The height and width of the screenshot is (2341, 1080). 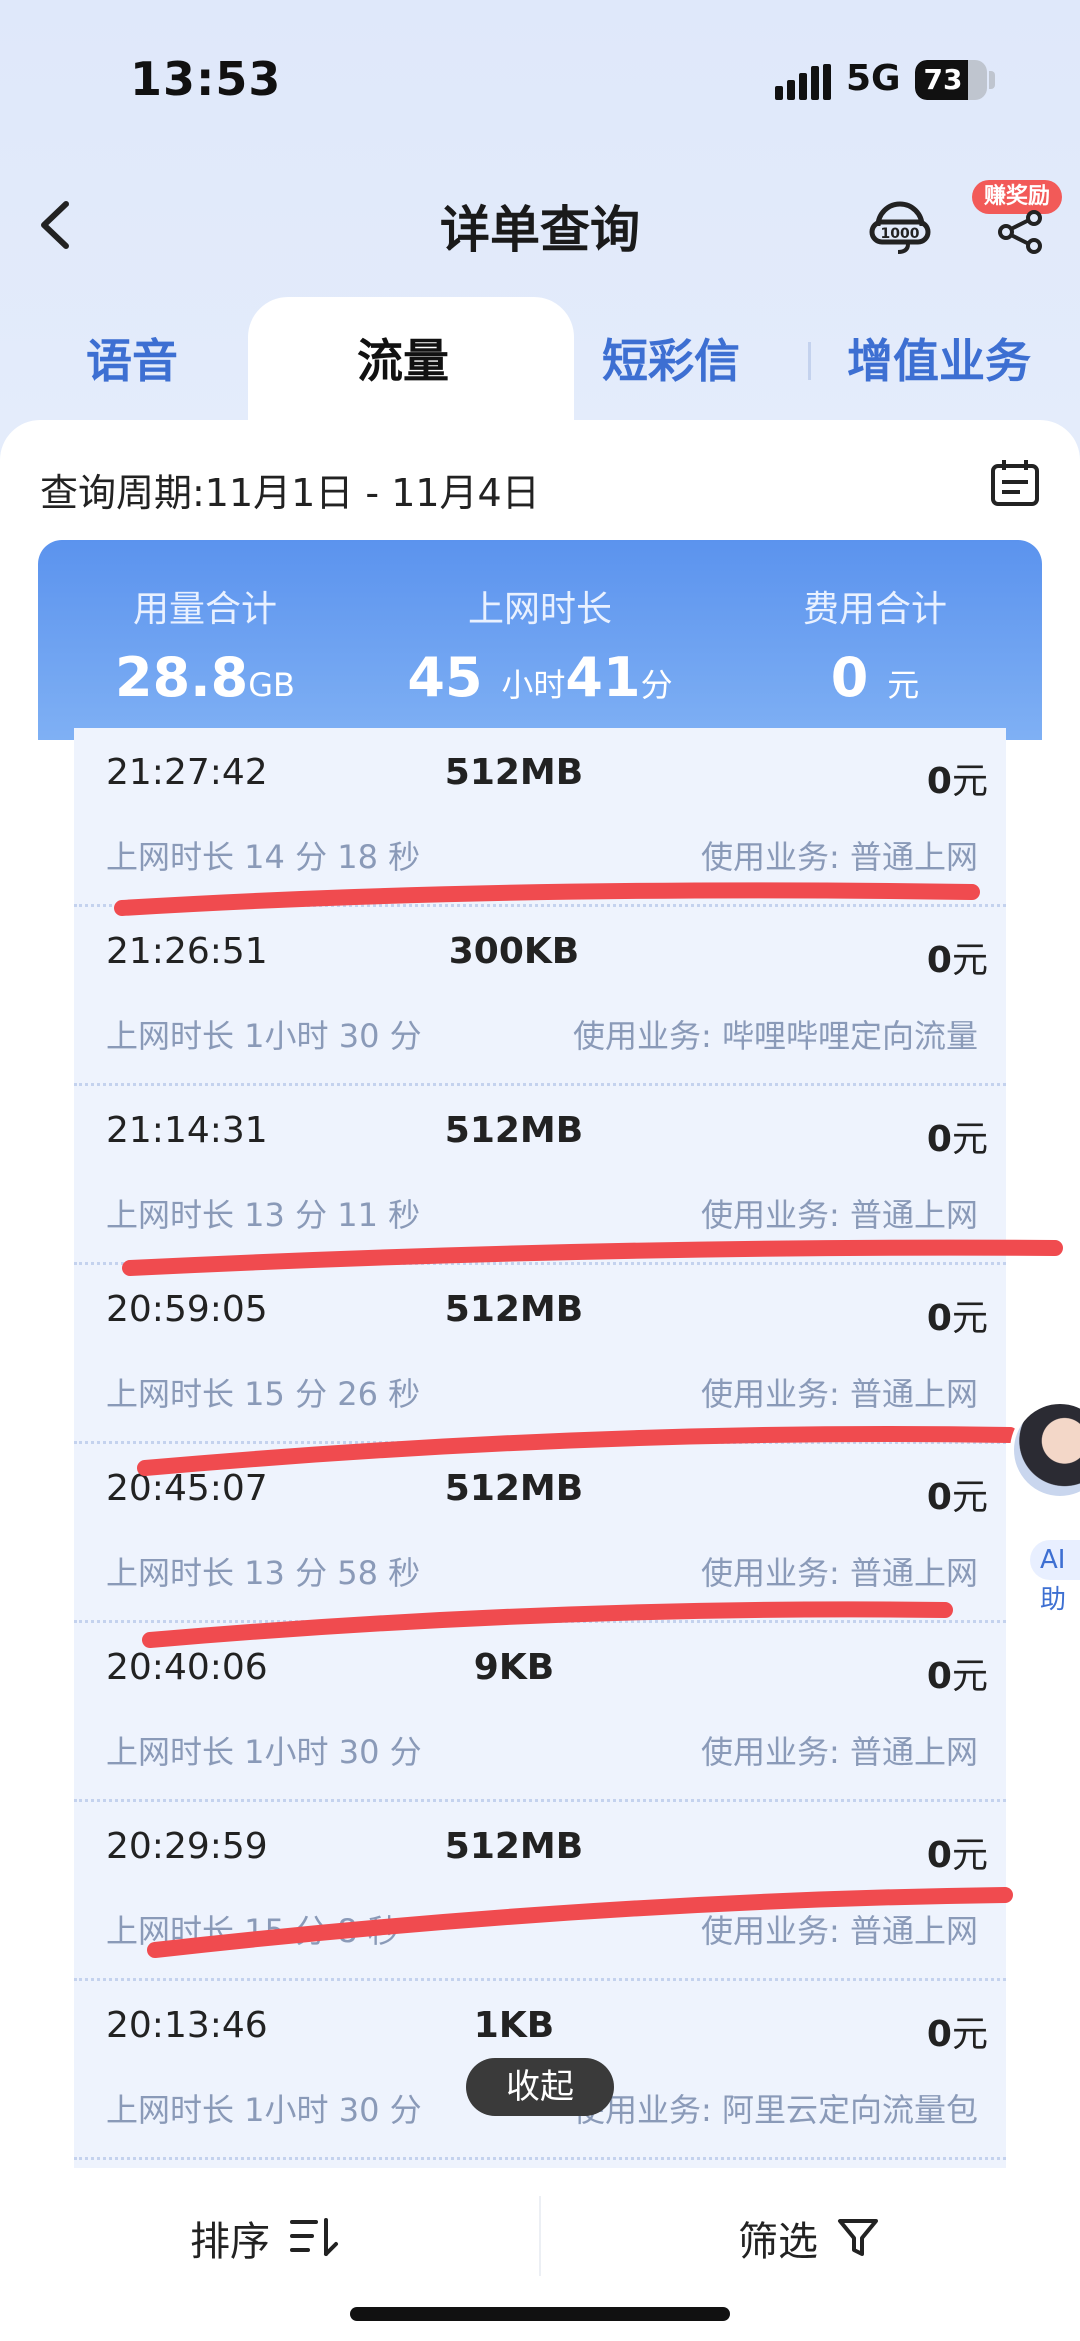 I want to click on duration-label: 上网时长, so click(x=539, y=609).